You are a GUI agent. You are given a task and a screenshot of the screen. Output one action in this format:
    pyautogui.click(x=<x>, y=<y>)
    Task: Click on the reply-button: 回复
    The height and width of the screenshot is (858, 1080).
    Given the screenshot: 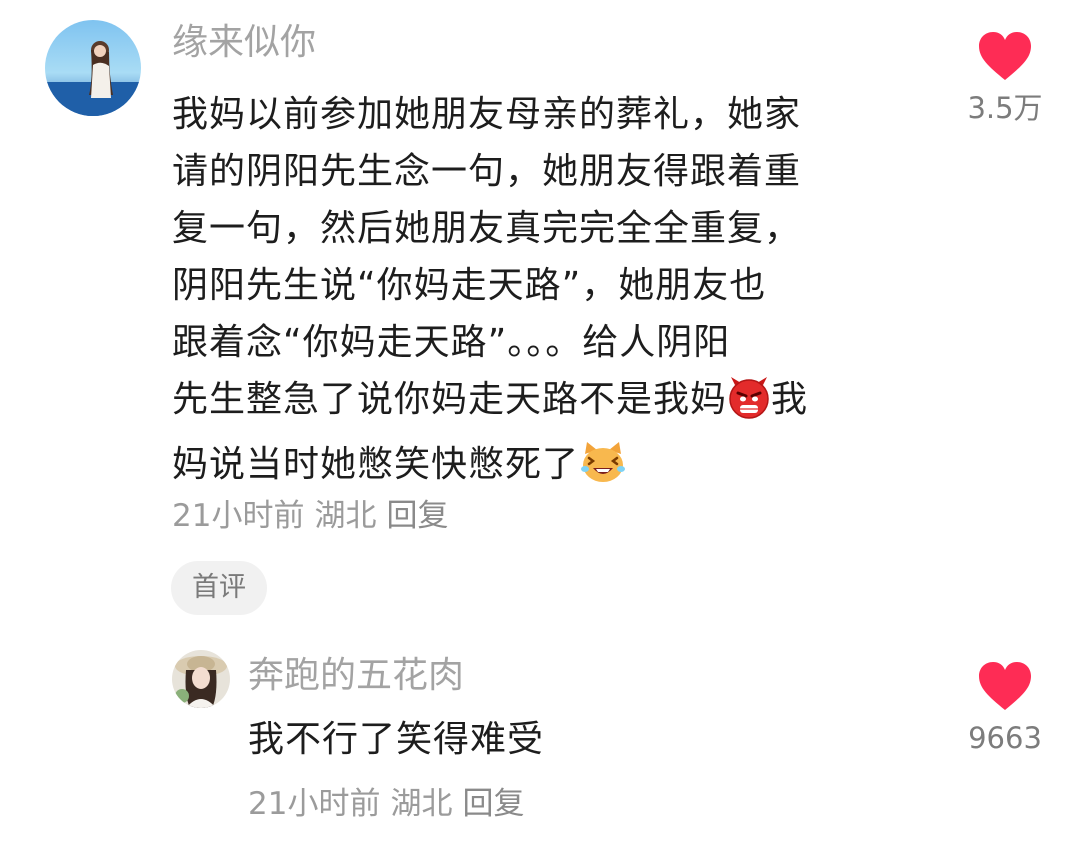 What is the action you would take?
    pyautogui.click(x=417, y=516)
    